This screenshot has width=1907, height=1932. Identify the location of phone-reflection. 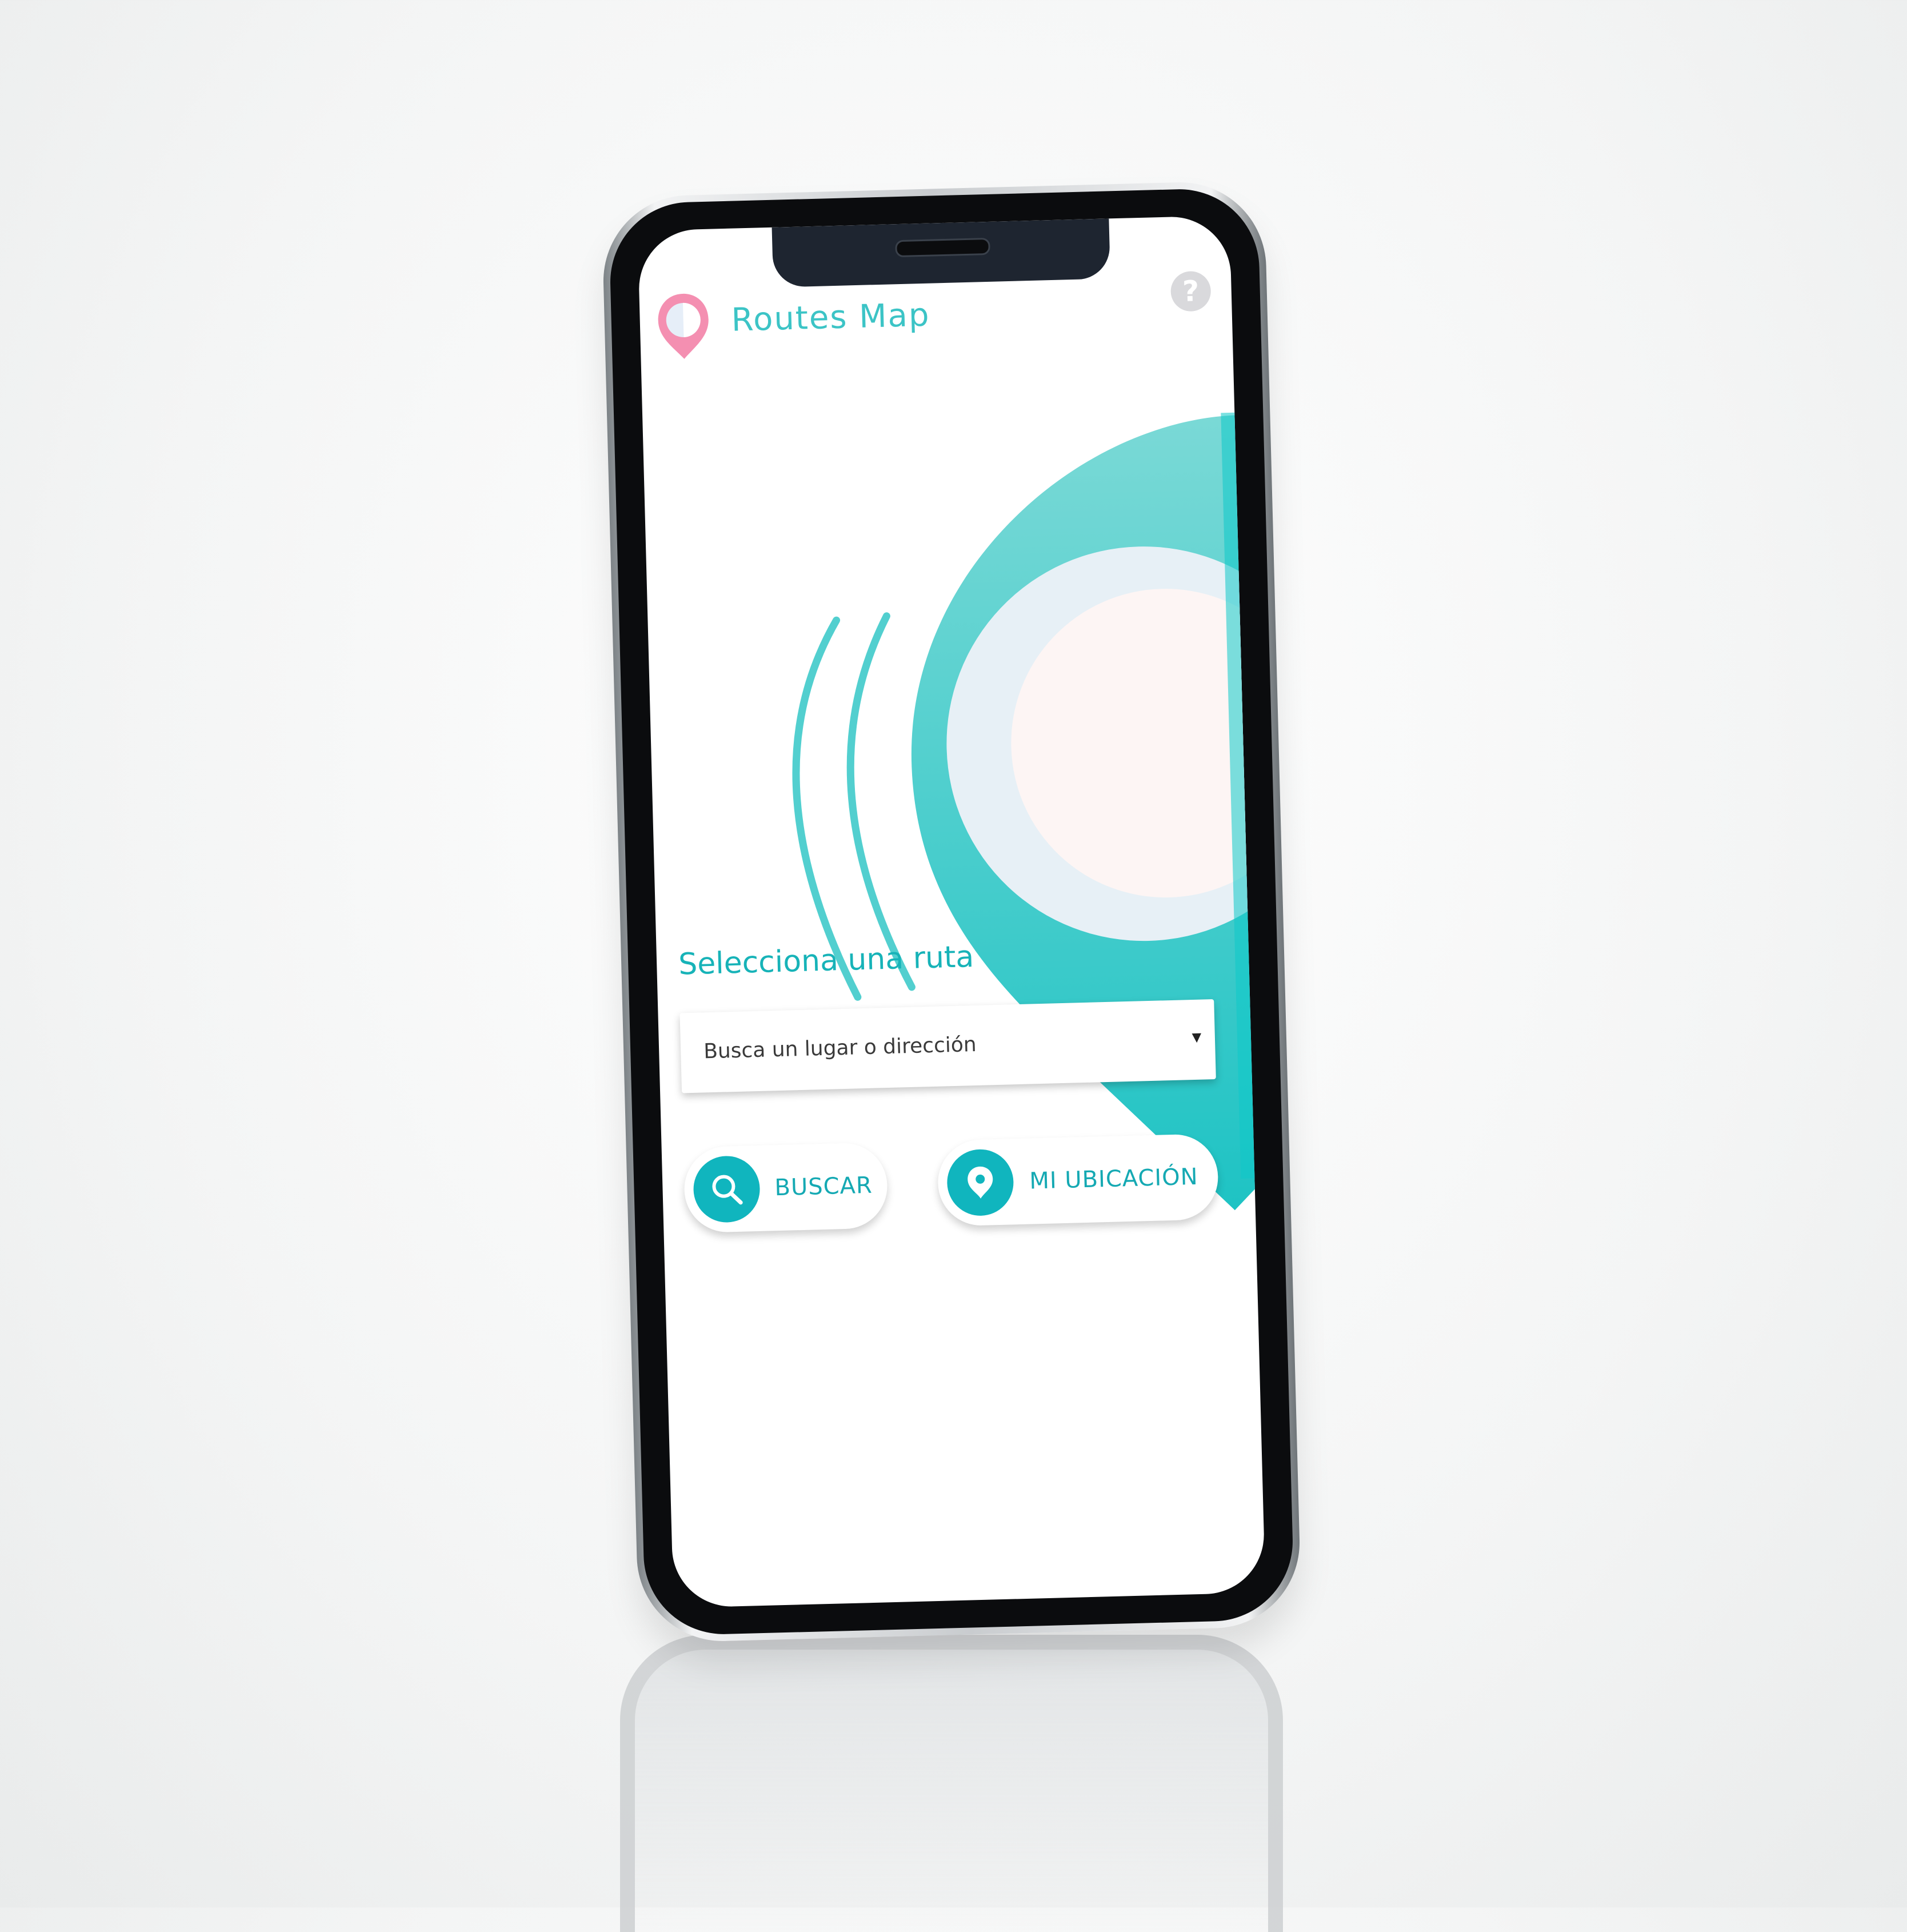
(951, 1783).